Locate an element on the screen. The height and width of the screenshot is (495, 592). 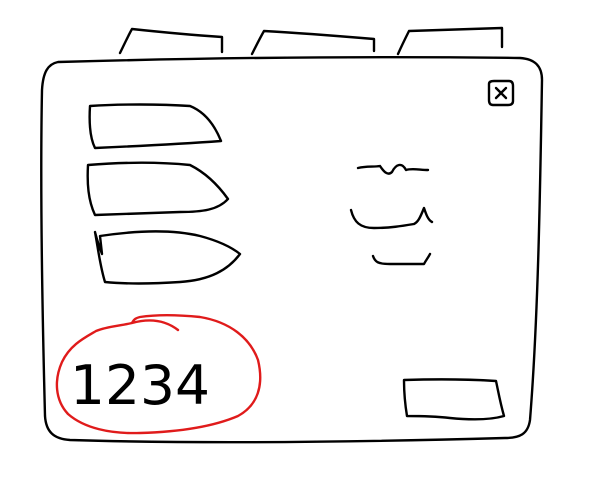
counter-highlight: 1234 is located at coordinates (158, 374).